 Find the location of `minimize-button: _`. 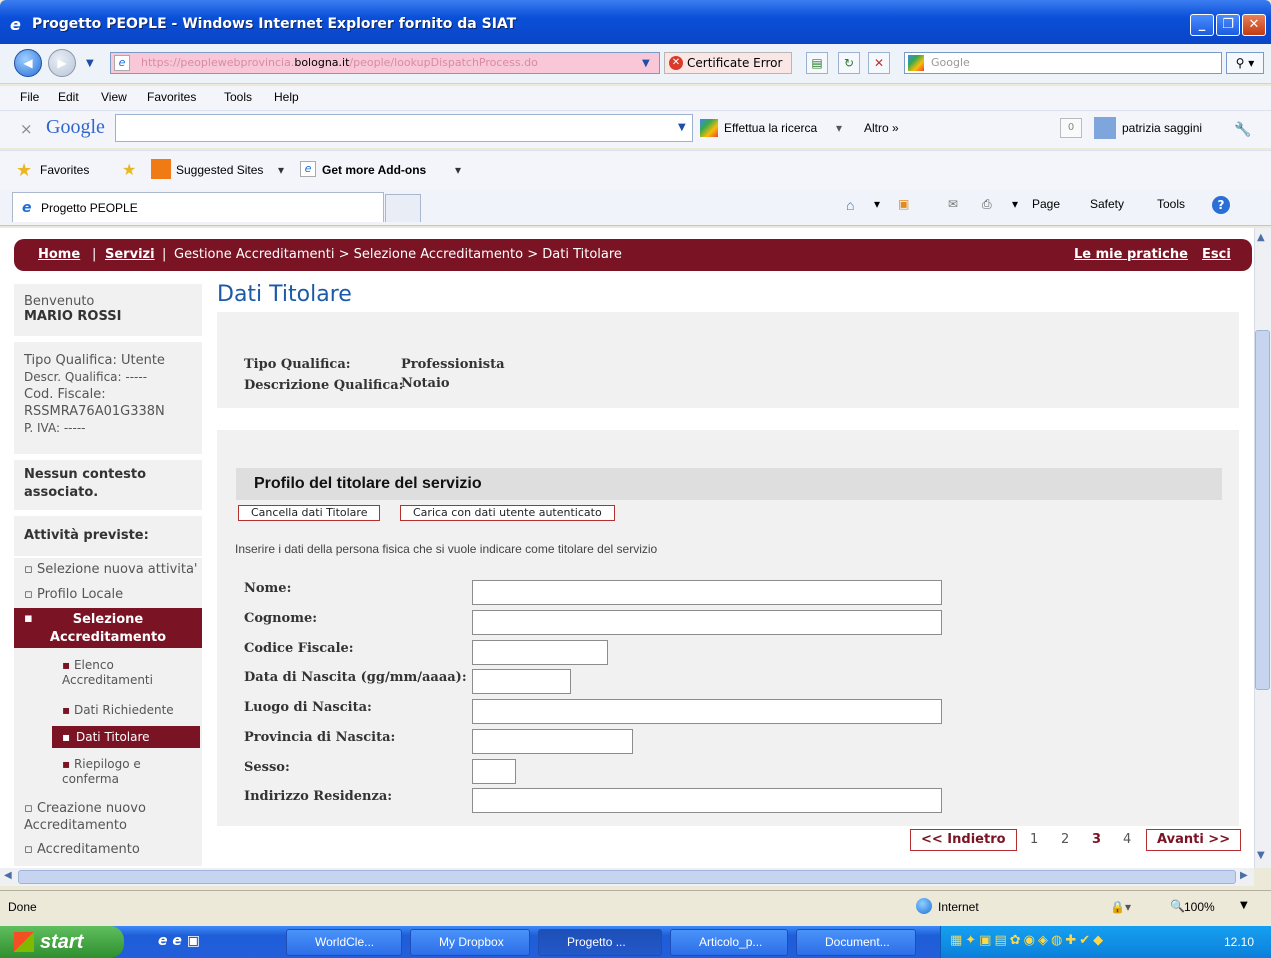

minimize-button: _ is located at coordinates (1202, 25).